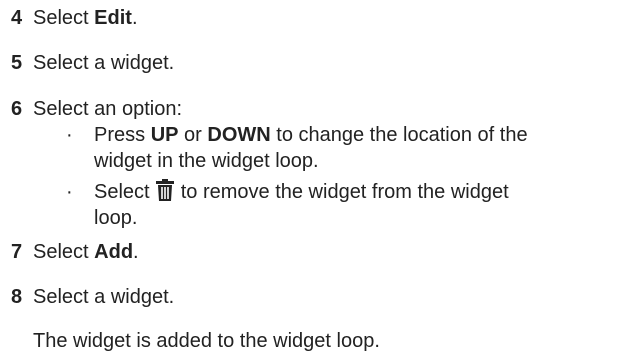 This screenshot has height=361, width=641. Describe the element at coordinates (125, 192) in the screenshot. I see `bullet-text-part: Select` at that location.